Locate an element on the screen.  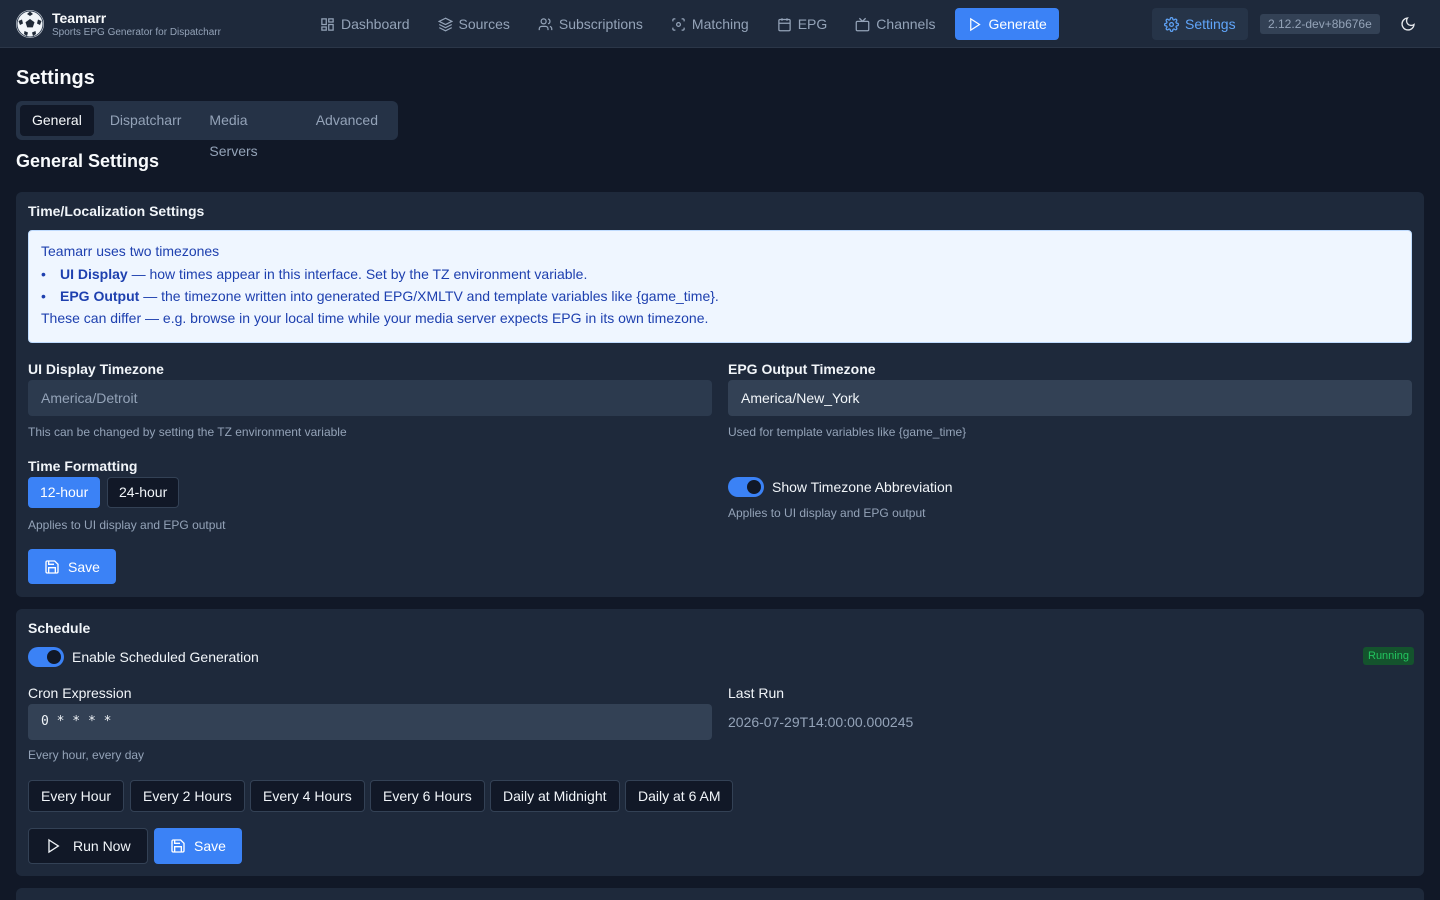
app-title: Teamarr is located at coordinates (79, 17).